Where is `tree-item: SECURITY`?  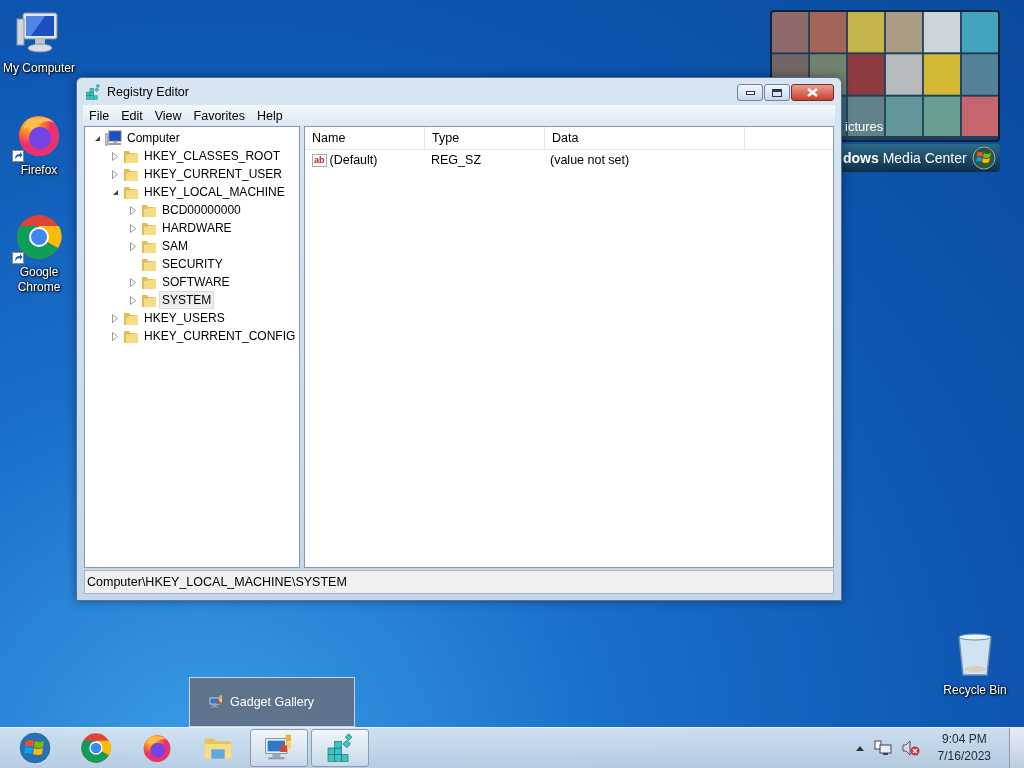
tree-item: SECURITY is located at coordinates (192, 264).